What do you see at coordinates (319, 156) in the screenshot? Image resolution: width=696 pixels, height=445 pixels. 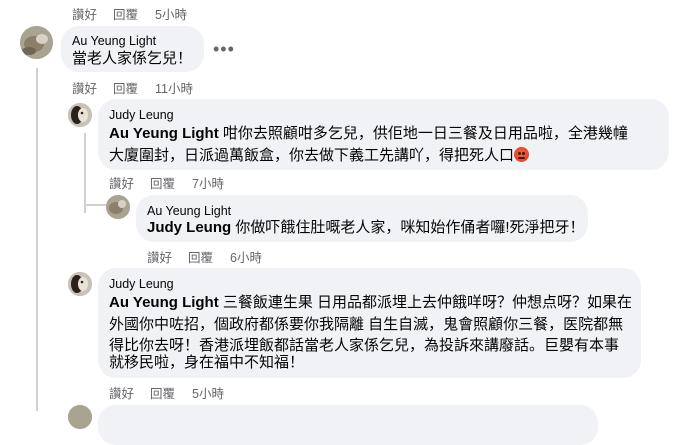 I see `comment-text: 大廈圍封，日派過萬飯盒，你去做下義工先講吖，得把死人口` at bounding box center [319, 156].